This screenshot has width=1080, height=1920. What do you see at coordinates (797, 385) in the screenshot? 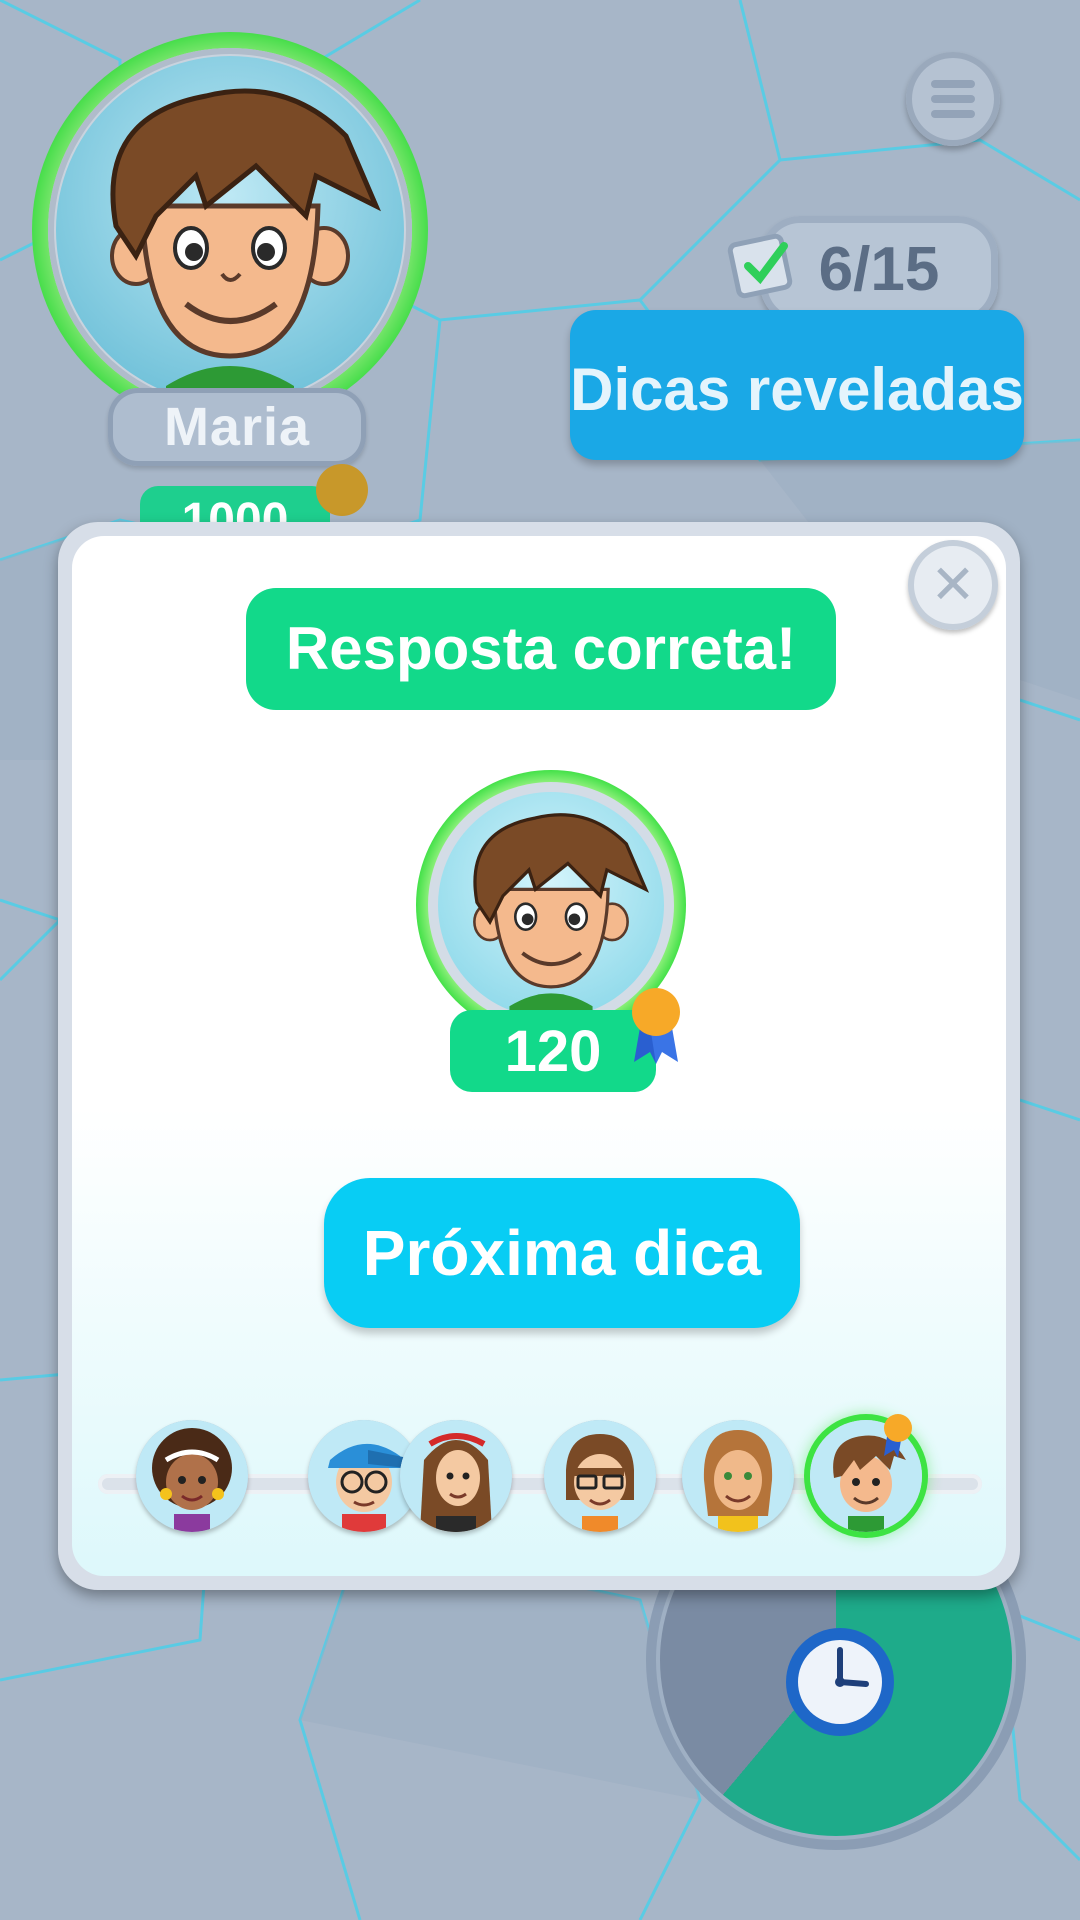
I see `hints-revealed-button: Dicas reveladas` at bounding box center [797, 385].